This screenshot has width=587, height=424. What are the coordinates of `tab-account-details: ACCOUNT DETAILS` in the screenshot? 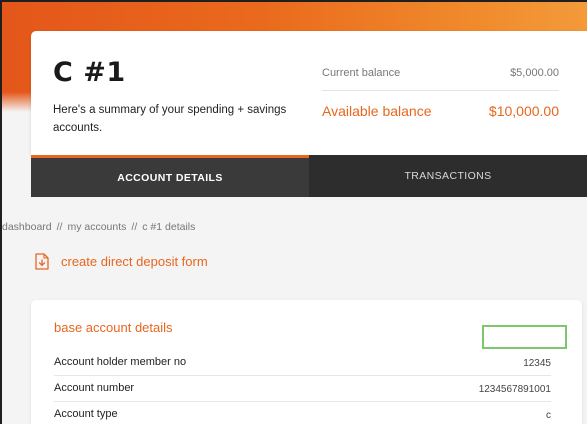 It's located at (170, 176).